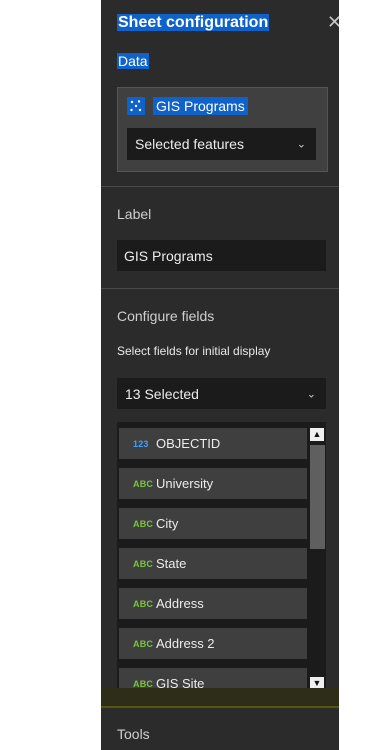  I want to click on field-name: State, so click(171, 563).